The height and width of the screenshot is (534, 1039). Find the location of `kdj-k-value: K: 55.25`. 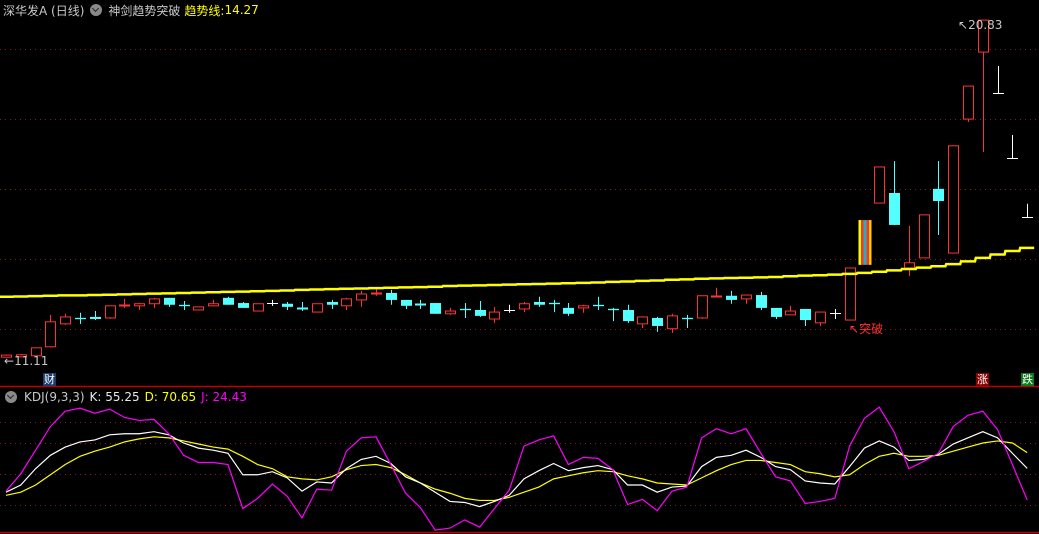

kdj-k-value: K: 55.25 is located at coordinates (114, 396).